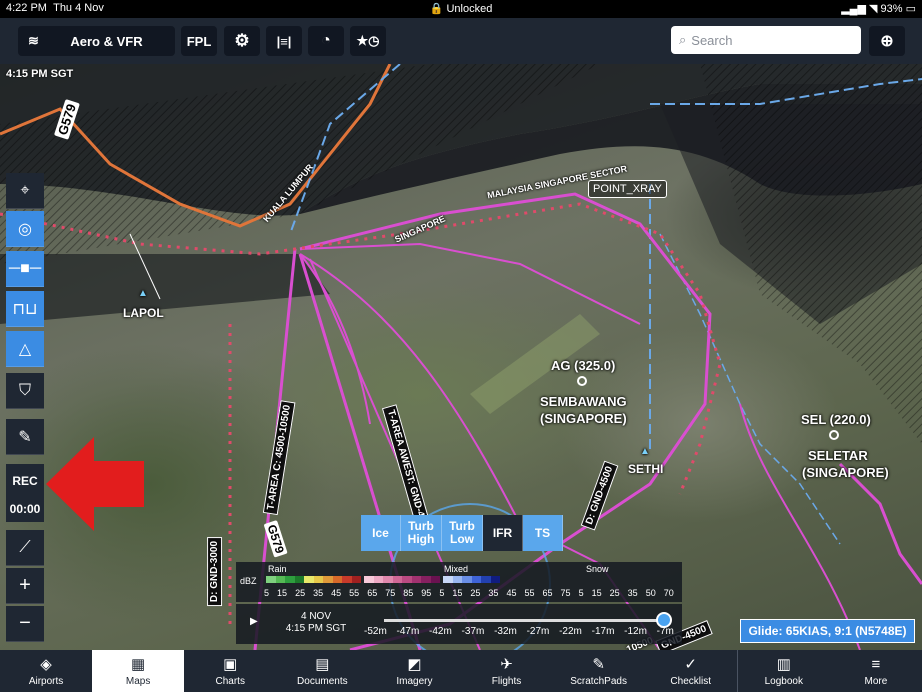 This screenshot has height=692, width=922. What do you see at coordinates (442, 593) in the screenshot?
I see `legend-scale-value: 5` at bounding box center [442, 593].